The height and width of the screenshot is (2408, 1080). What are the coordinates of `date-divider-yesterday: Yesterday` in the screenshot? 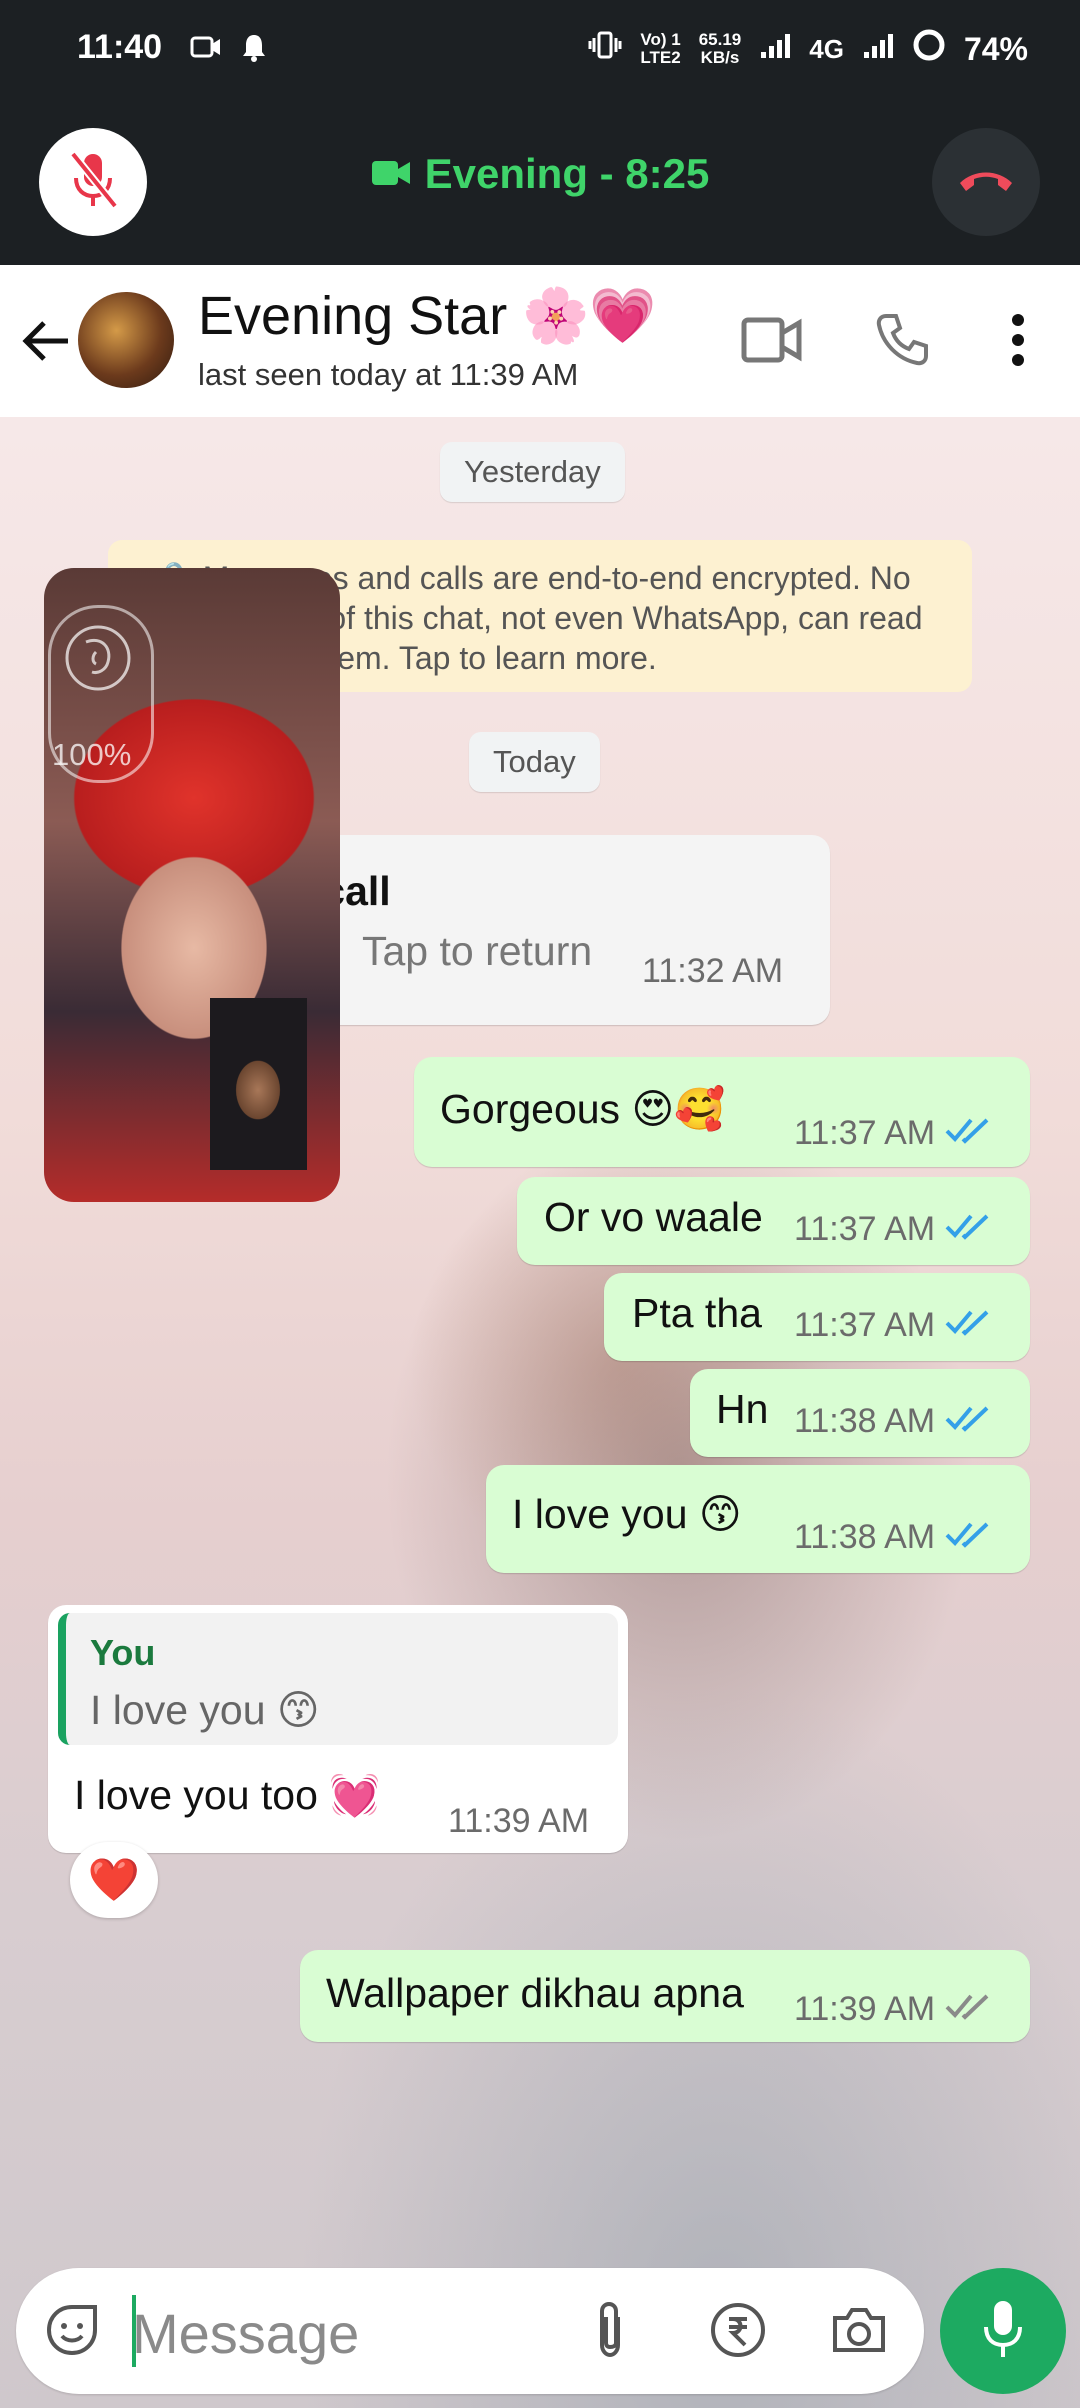 It's located at (532, 472).